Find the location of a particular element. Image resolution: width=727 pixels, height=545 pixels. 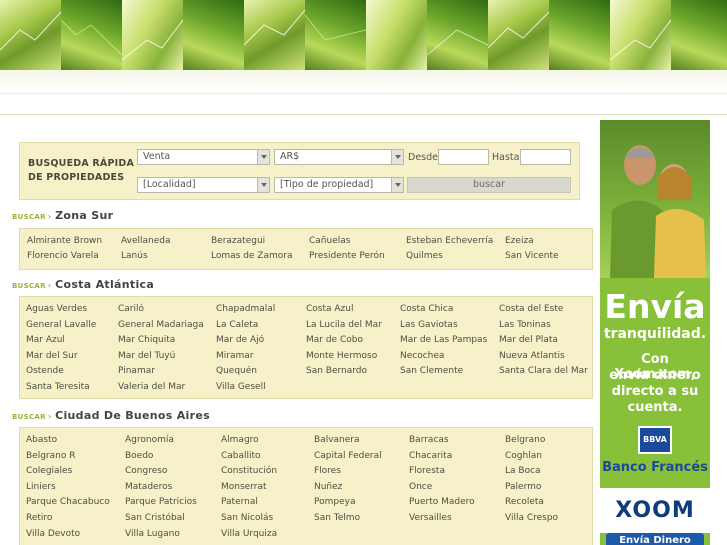

location-link: La Caleta is located at coordinates (237, 325).